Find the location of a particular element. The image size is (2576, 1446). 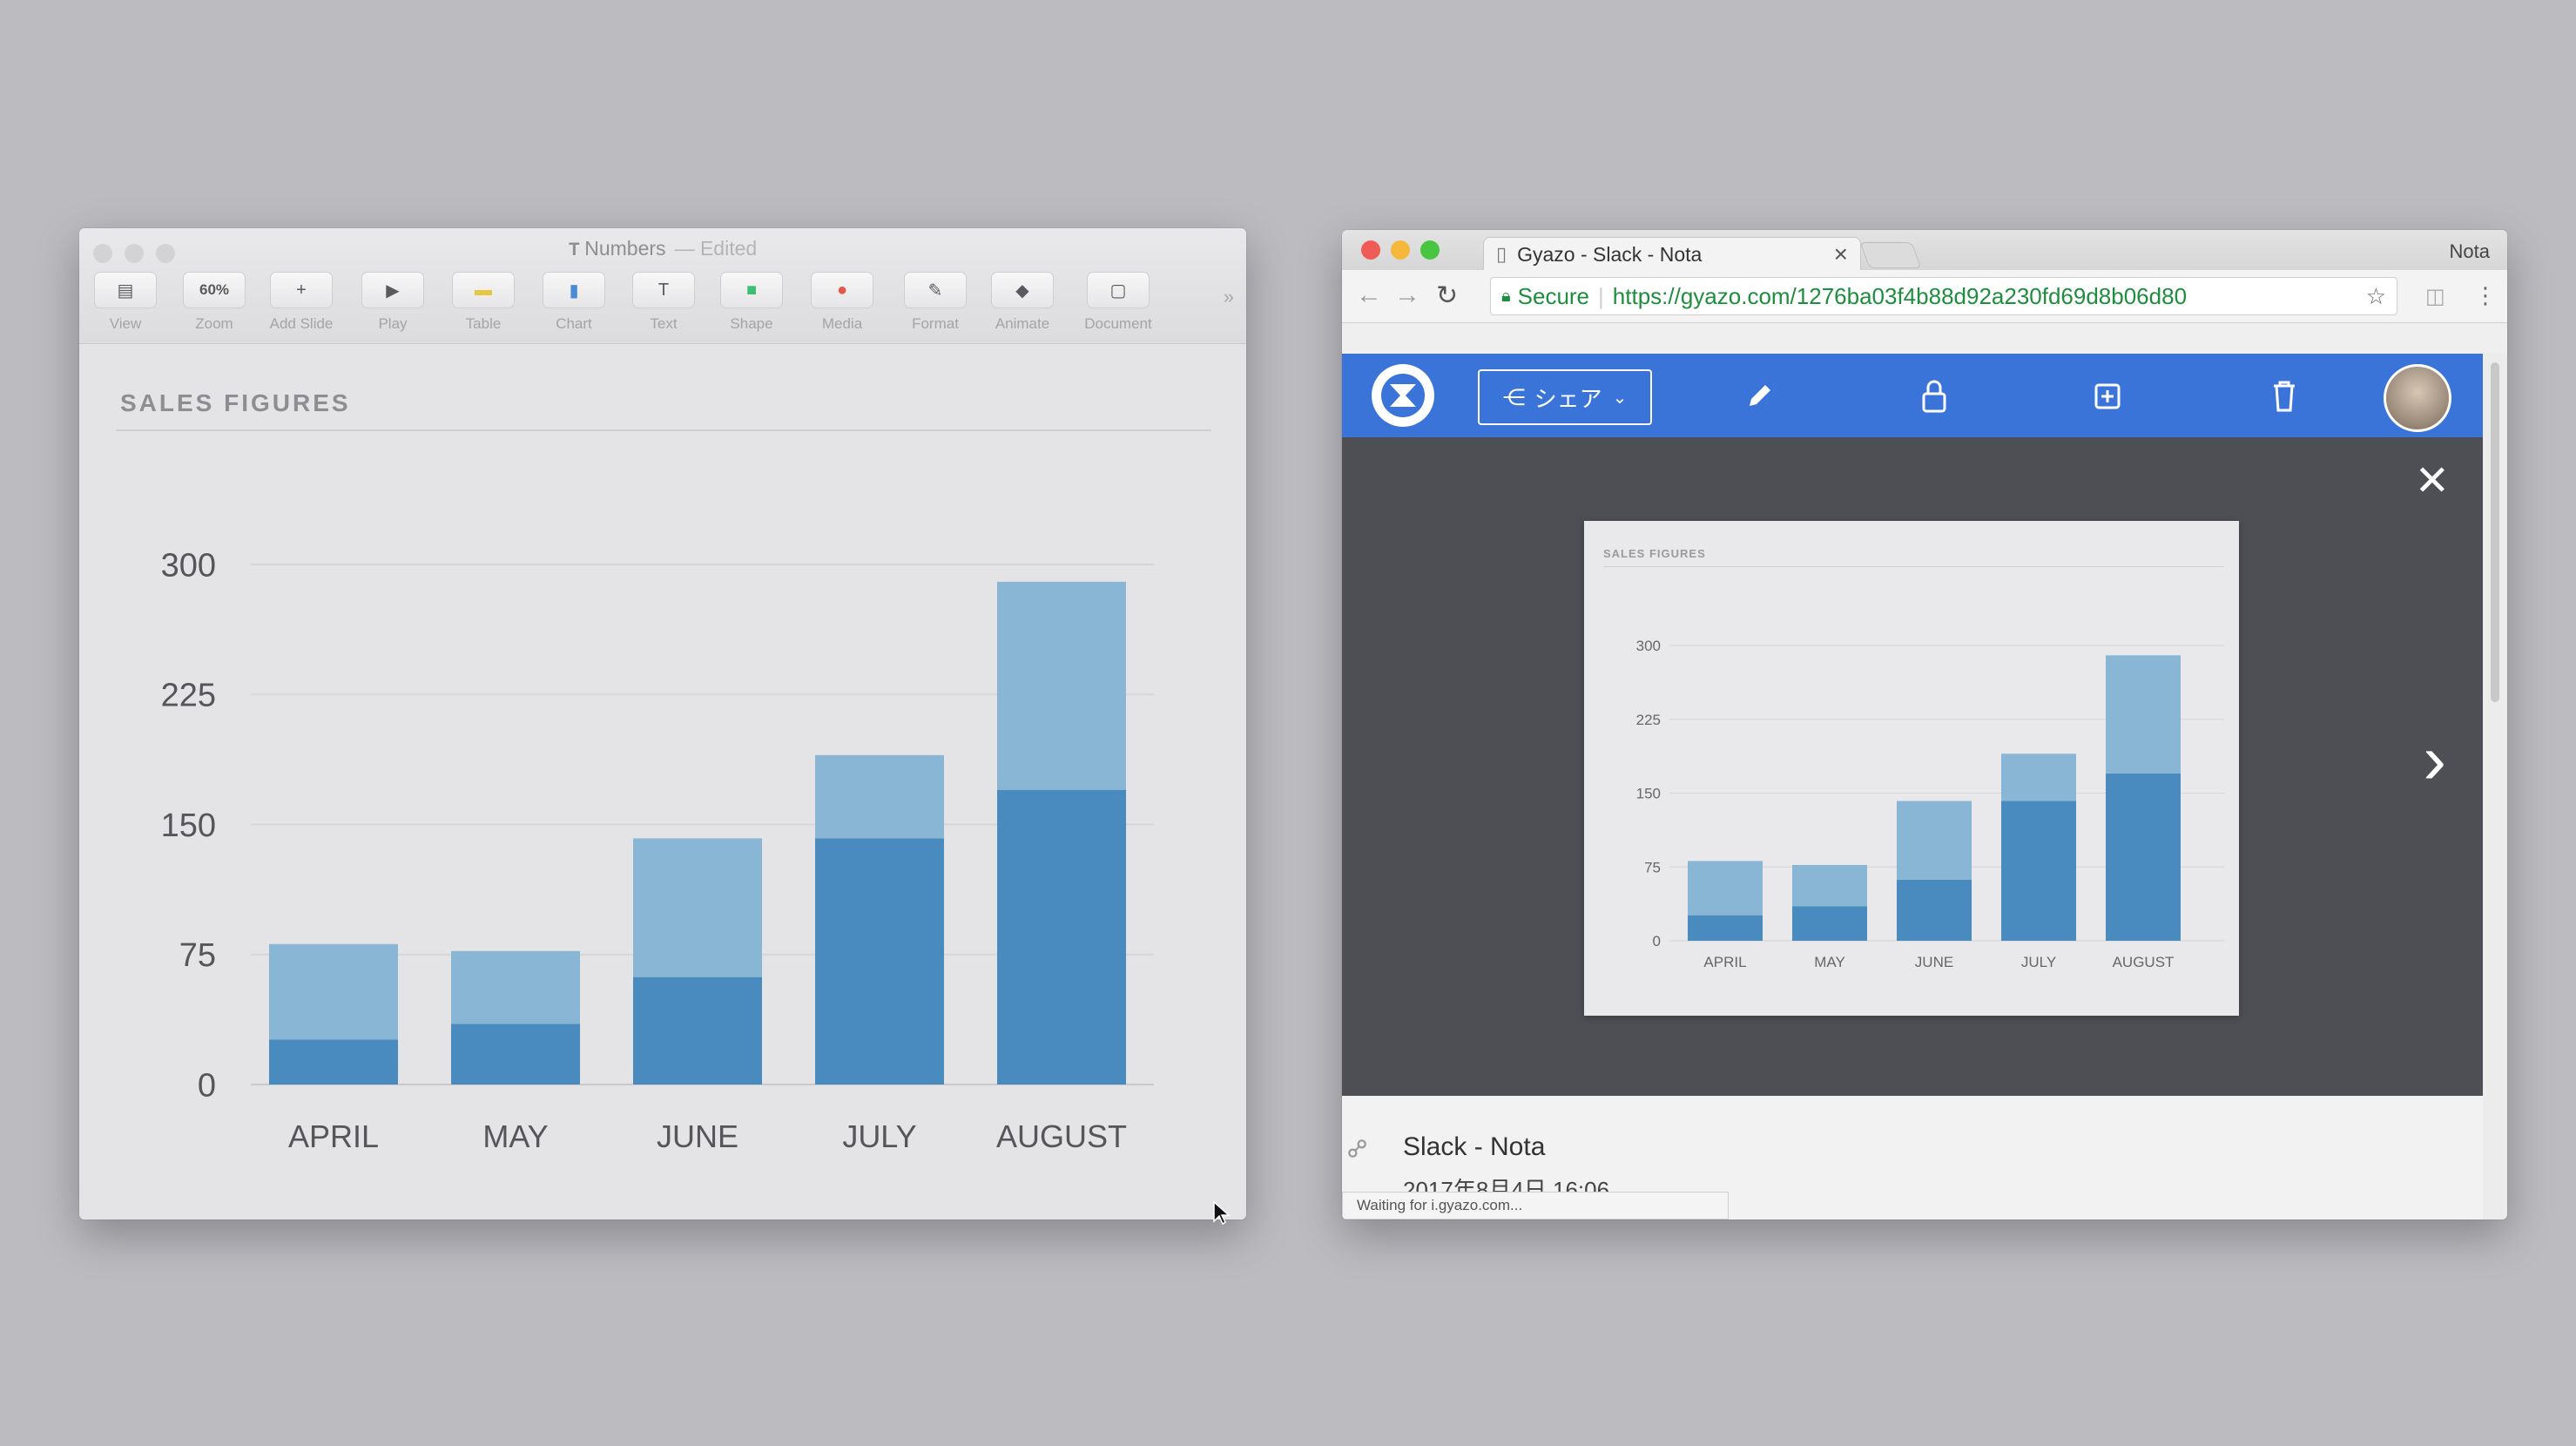

tab-strip: ▯ Gyazo - Slack - Nota × Nota is located at coordinates (1925, 250).